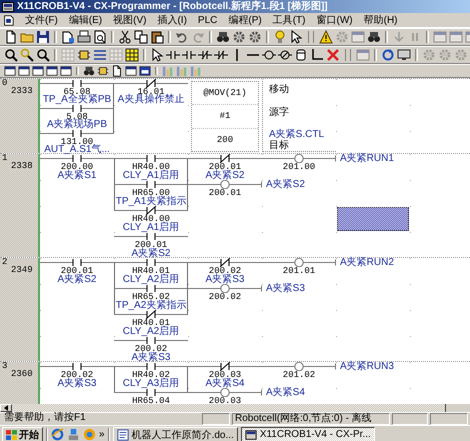 The image size is (470, 441). What do you see at coordinates (84, 37) in the screenshot?
I see `printer-icon` at bounding box center [84, 37].